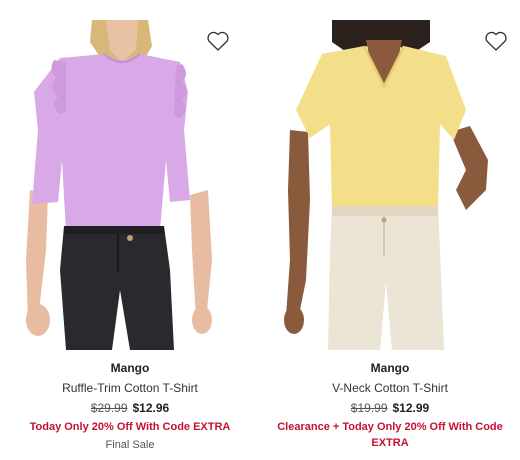  What do you see at coordinates (369, 408) in the screenshot?
I see `original-price: $19.99` at bounding box center [369, 408].